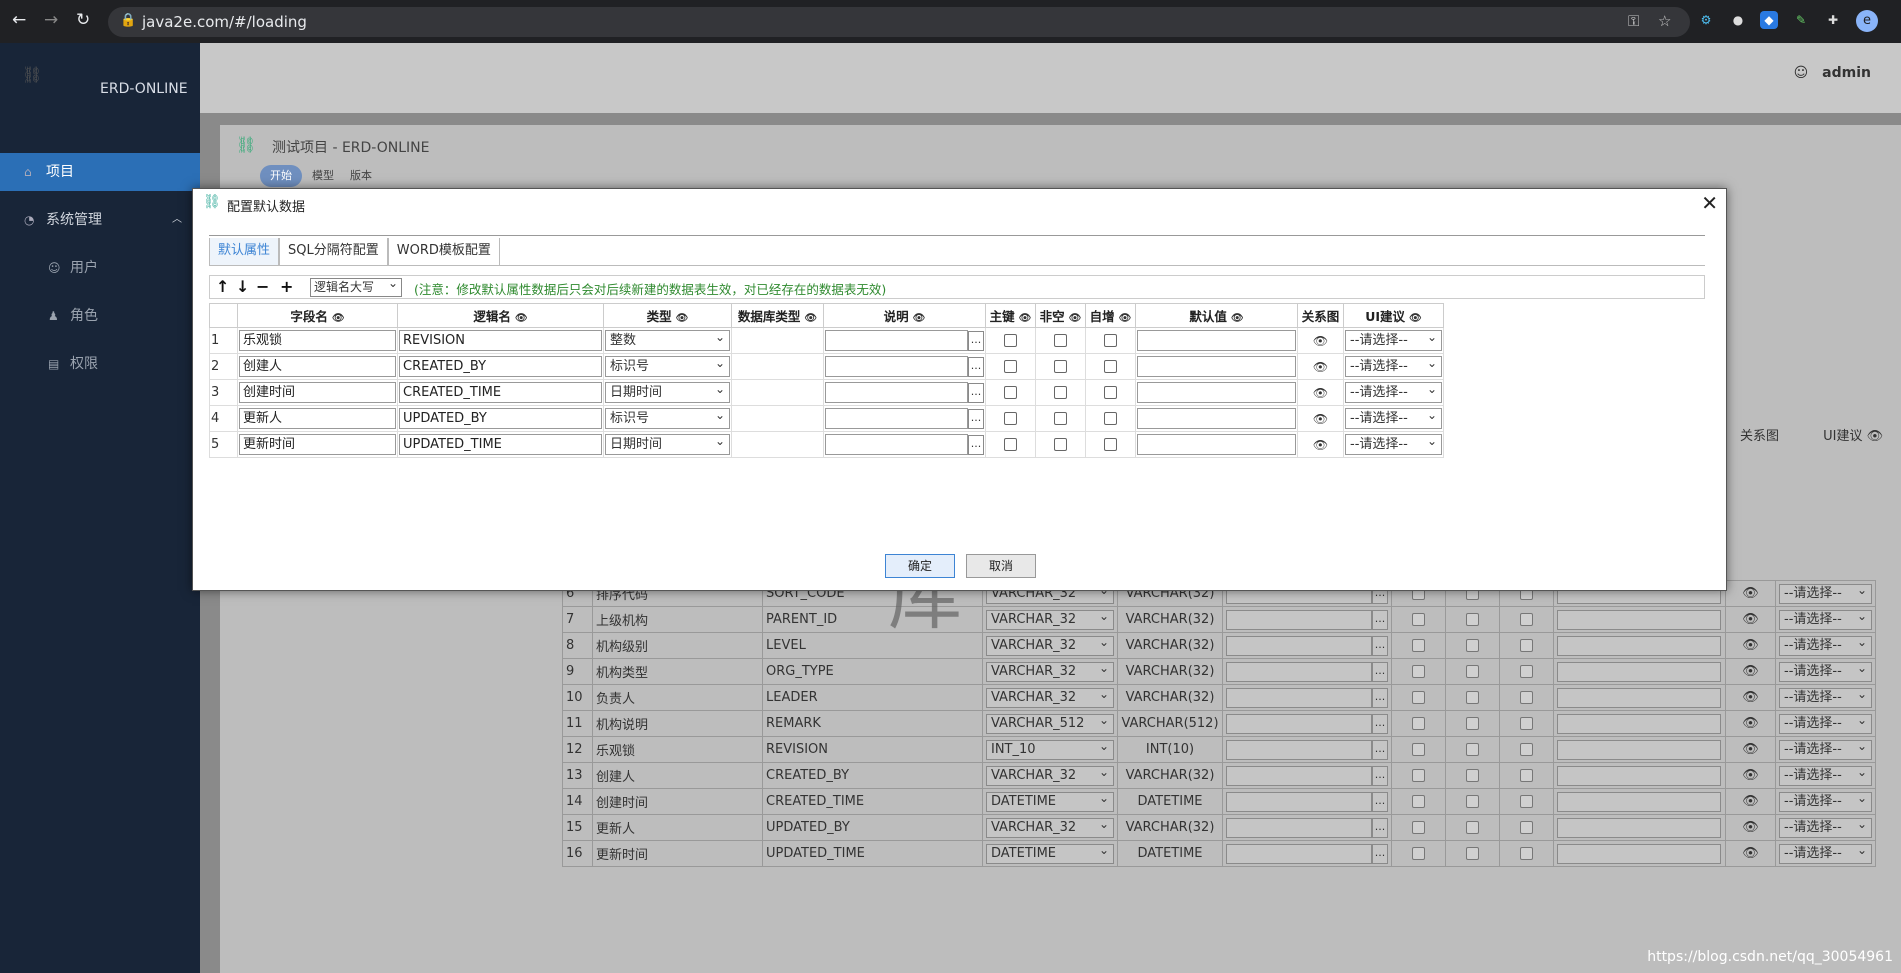 Image resolution: width=1901 pixels, height=973 pixels. What do you see at coordinates (356, 286) in the screenshot?
I see `name-case-select: 逻辑名大写` at bounding box center [356, 286].